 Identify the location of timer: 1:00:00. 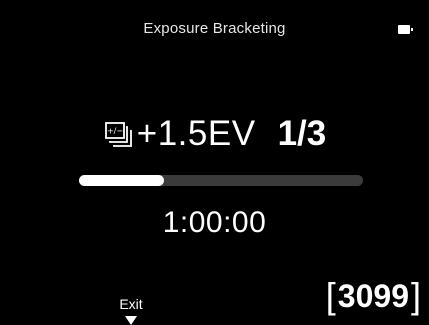
(214, 222).